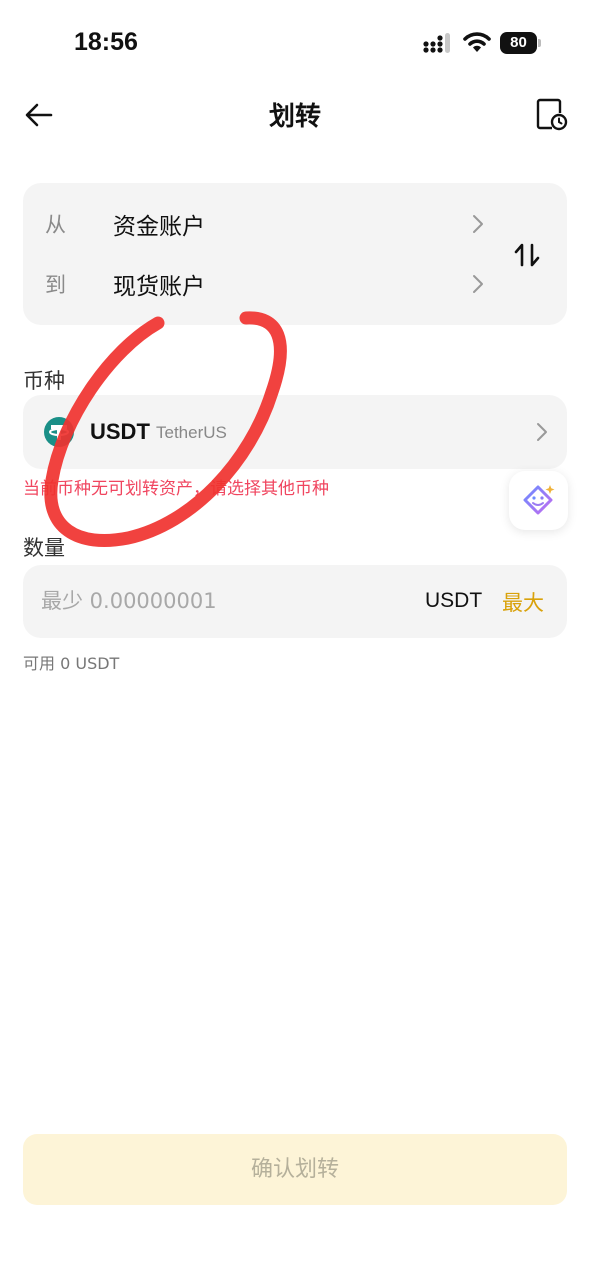 The width and height of the screenshot is (590, 1280). I want to click on from-account-selector: 从 资金账户, so click(268, 223).